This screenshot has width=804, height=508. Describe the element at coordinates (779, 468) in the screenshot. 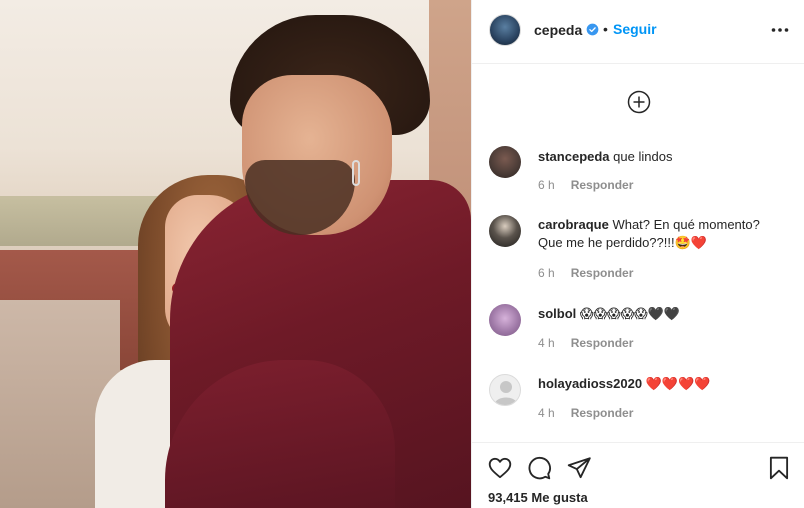

I see `bookmark-icon` at that location.